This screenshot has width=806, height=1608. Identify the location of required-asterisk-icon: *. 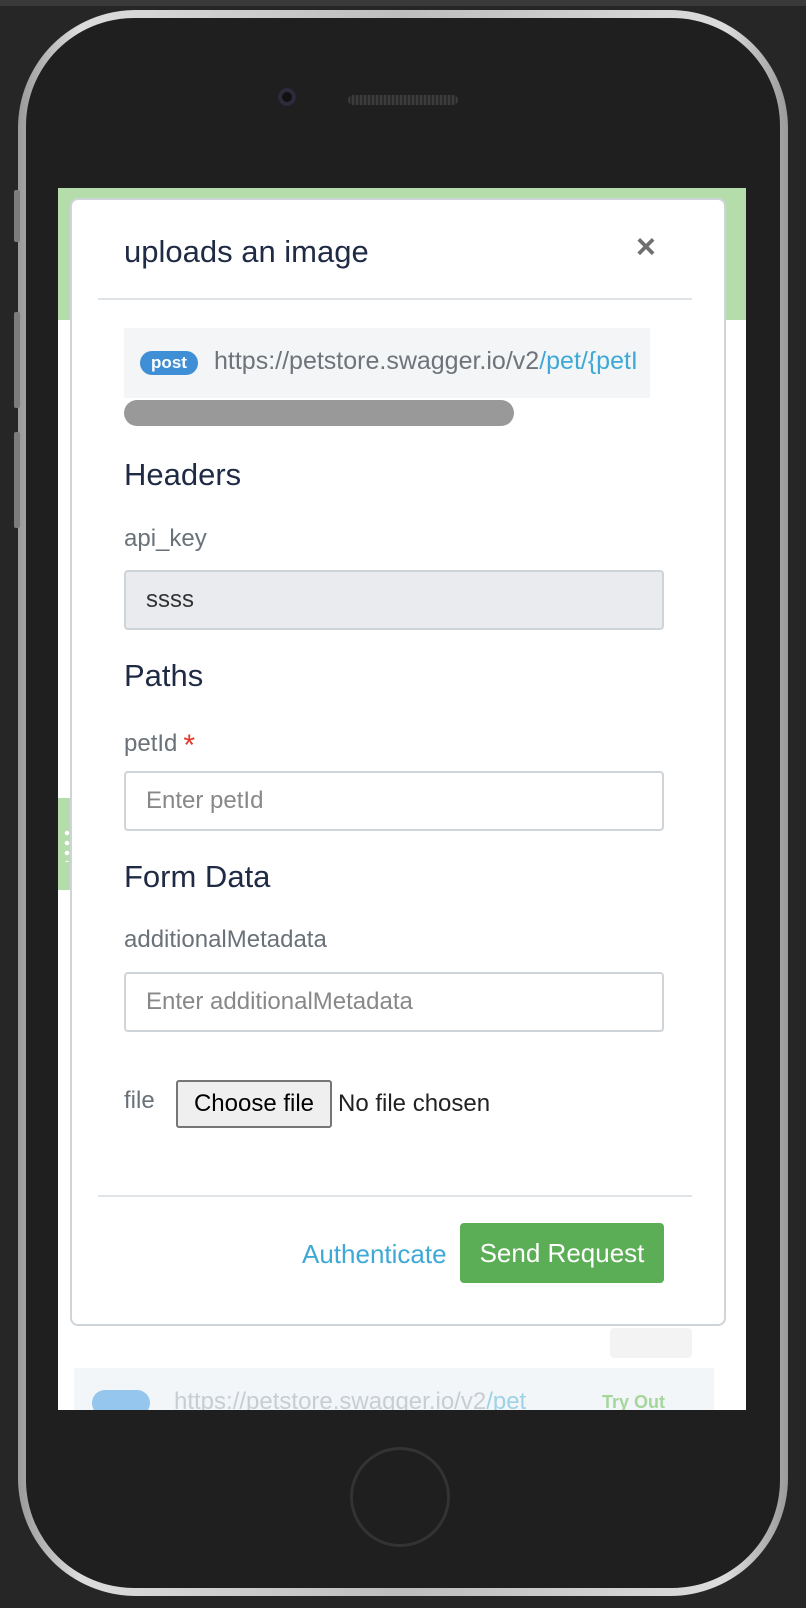
(189, 745).